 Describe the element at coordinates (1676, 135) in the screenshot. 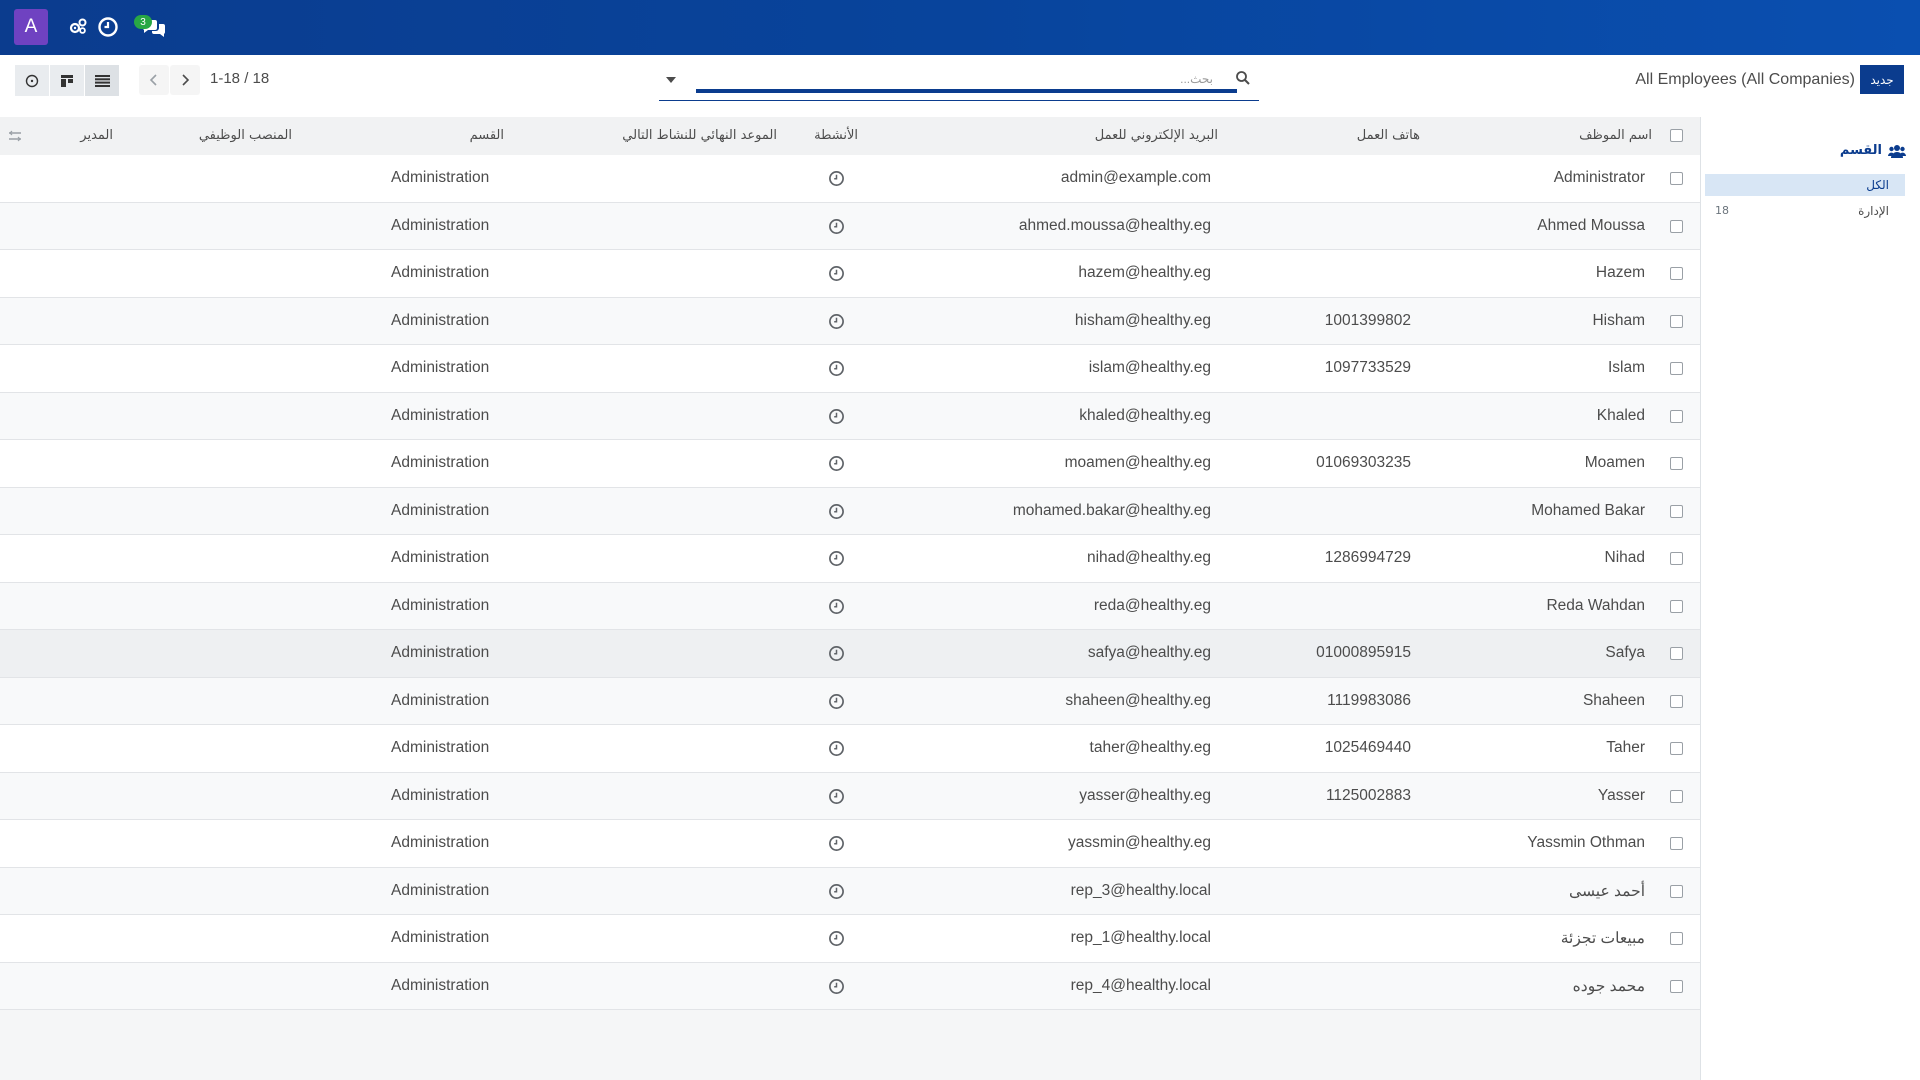

I see `select-all-checkbox` at that location.